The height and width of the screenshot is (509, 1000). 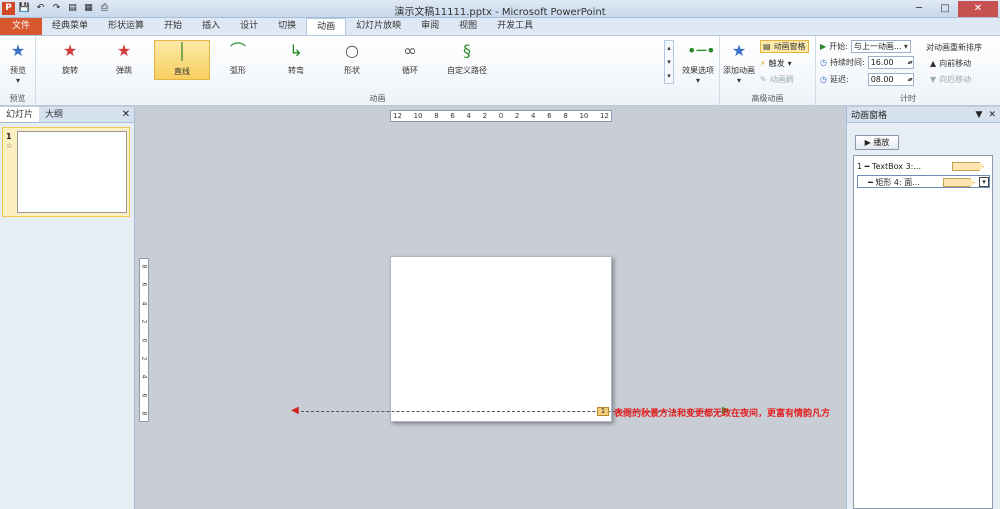 I want to click on animation-pane-label: 动画窗格, so click(x=789, y=46).